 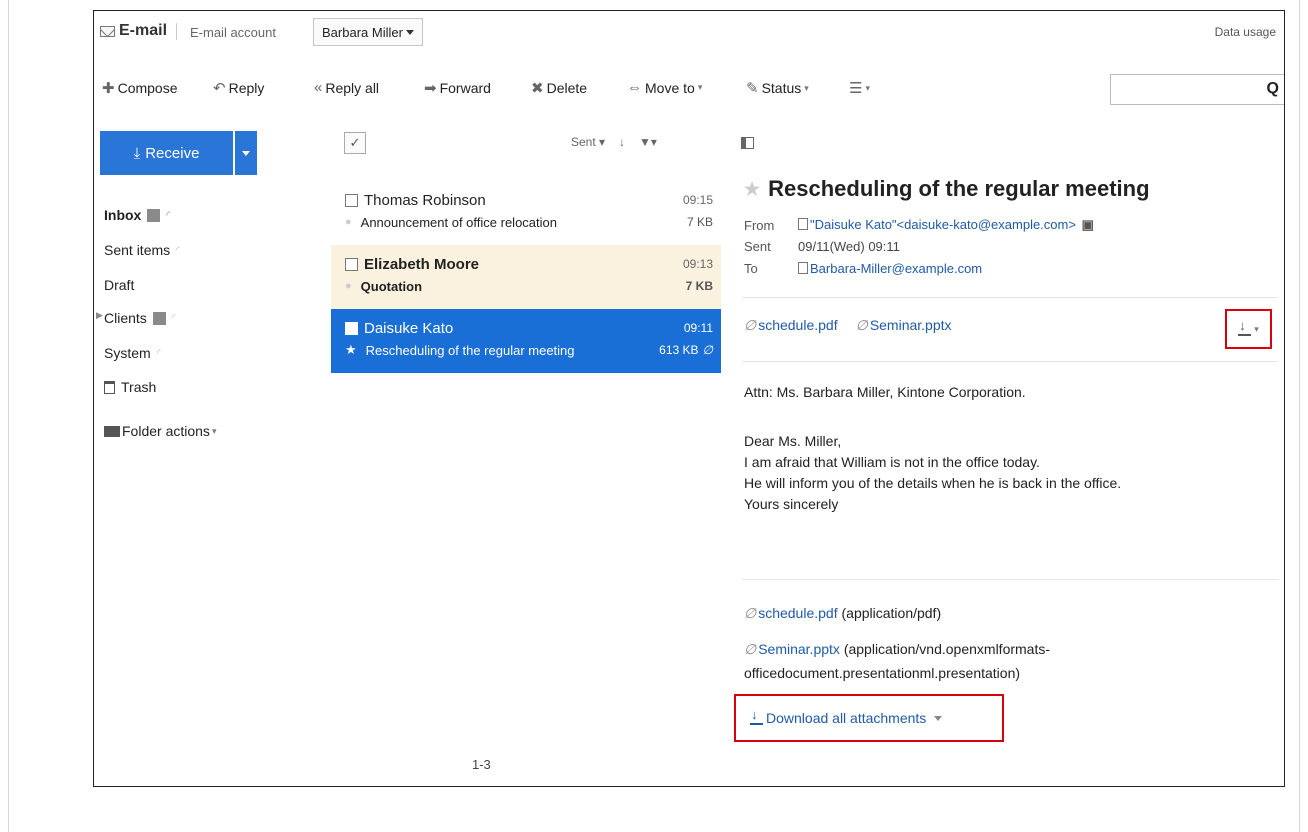 What do you see at coordinates (670, 87) in the screenshot?
I see `move-to-label: Move to` at bounding box center [670, 87].